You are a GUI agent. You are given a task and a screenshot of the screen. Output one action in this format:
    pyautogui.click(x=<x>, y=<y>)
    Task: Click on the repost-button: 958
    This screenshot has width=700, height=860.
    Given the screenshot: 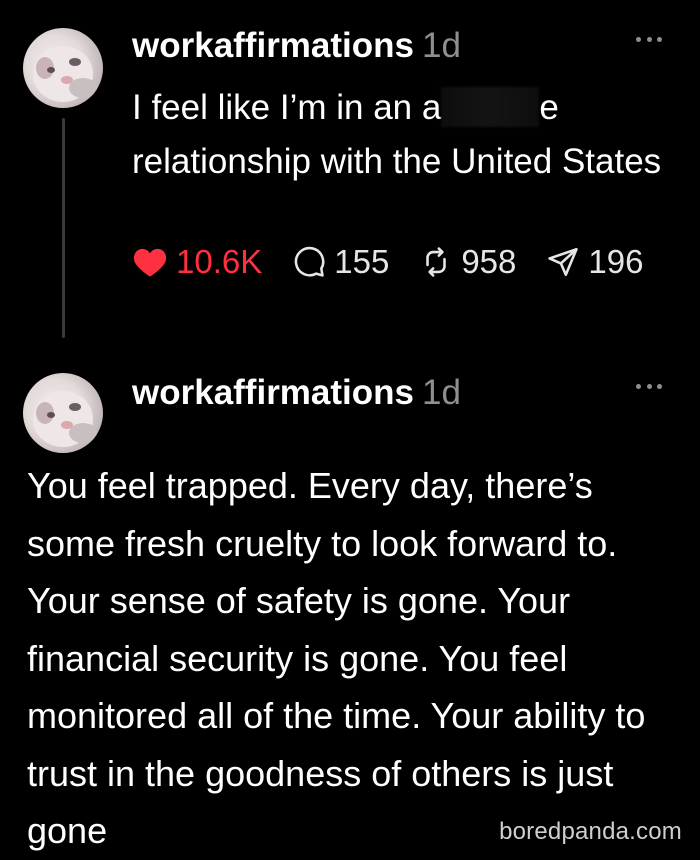 What is the action you would take?
    pyautogui.click(x=467, y=262)
    